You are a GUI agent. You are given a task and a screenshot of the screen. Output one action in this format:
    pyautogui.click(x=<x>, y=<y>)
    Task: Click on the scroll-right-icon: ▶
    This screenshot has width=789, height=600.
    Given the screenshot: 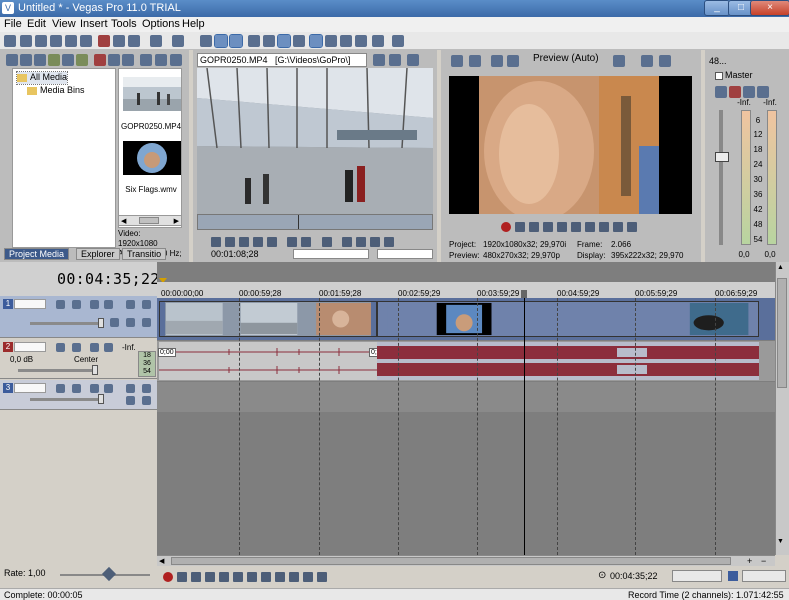 What is the action you would take?
    pyautogui.click(x=176, y=221)
    